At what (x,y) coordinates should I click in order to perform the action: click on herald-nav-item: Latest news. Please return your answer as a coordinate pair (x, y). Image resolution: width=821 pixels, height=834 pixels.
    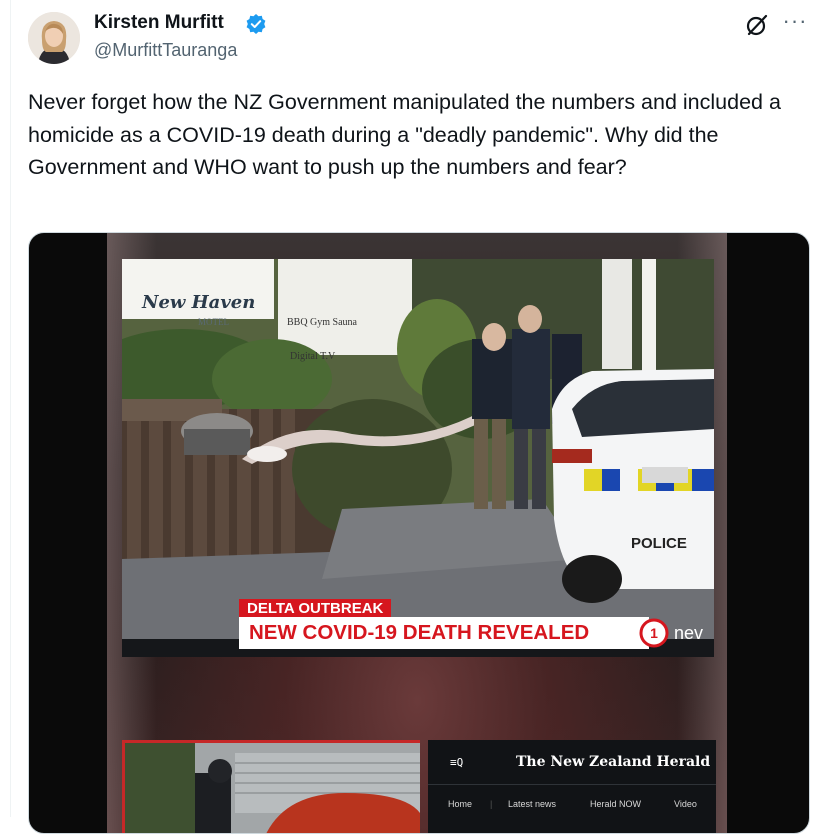
    Looking at the image, I should click on (532, 804).